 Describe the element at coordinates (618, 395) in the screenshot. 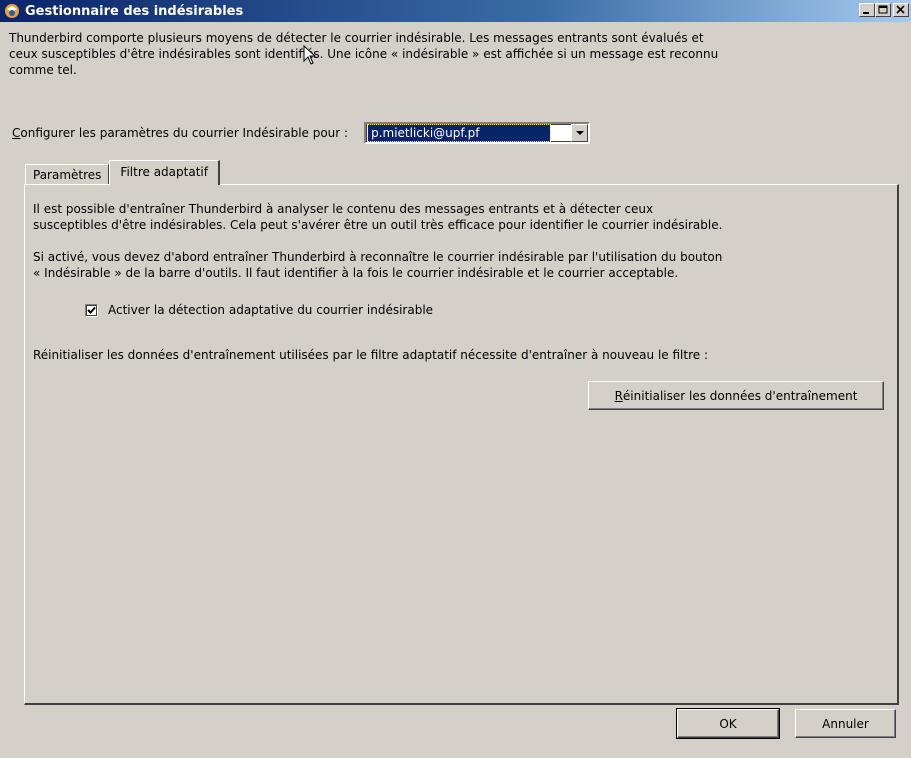

I see `accesskey-letter: R` at that location.